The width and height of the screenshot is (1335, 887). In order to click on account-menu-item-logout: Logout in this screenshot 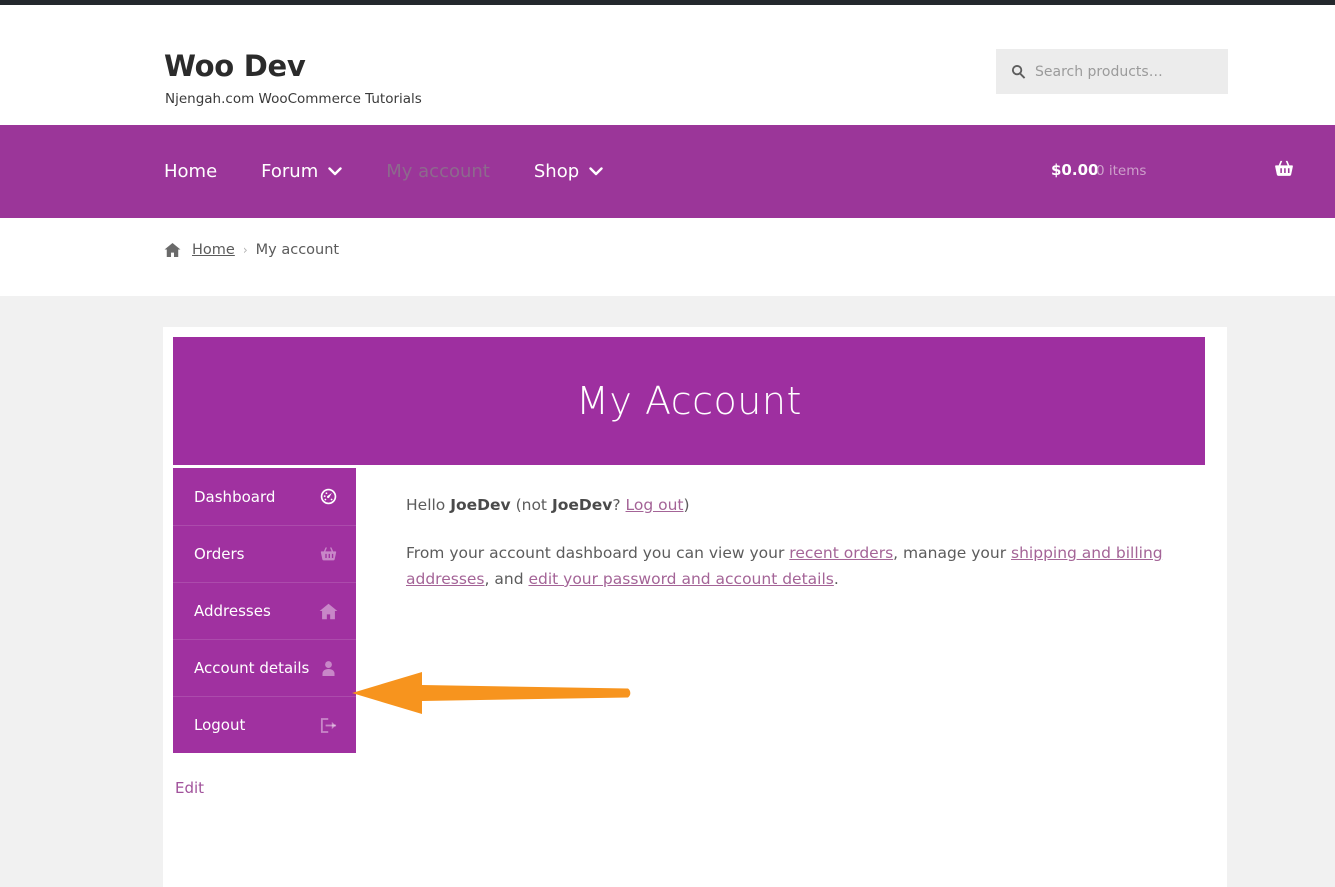, I will do `click(264, 724)`.